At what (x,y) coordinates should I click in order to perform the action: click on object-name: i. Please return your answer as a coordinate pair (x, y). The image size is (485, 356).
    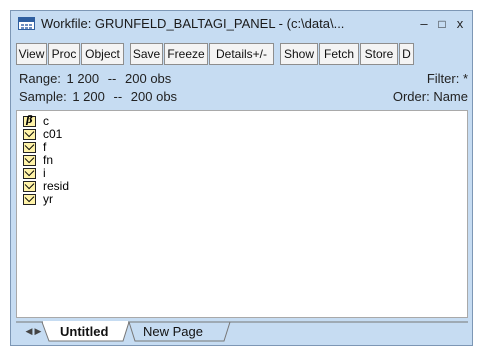
    Looking at the image, I should click on (44, 173).